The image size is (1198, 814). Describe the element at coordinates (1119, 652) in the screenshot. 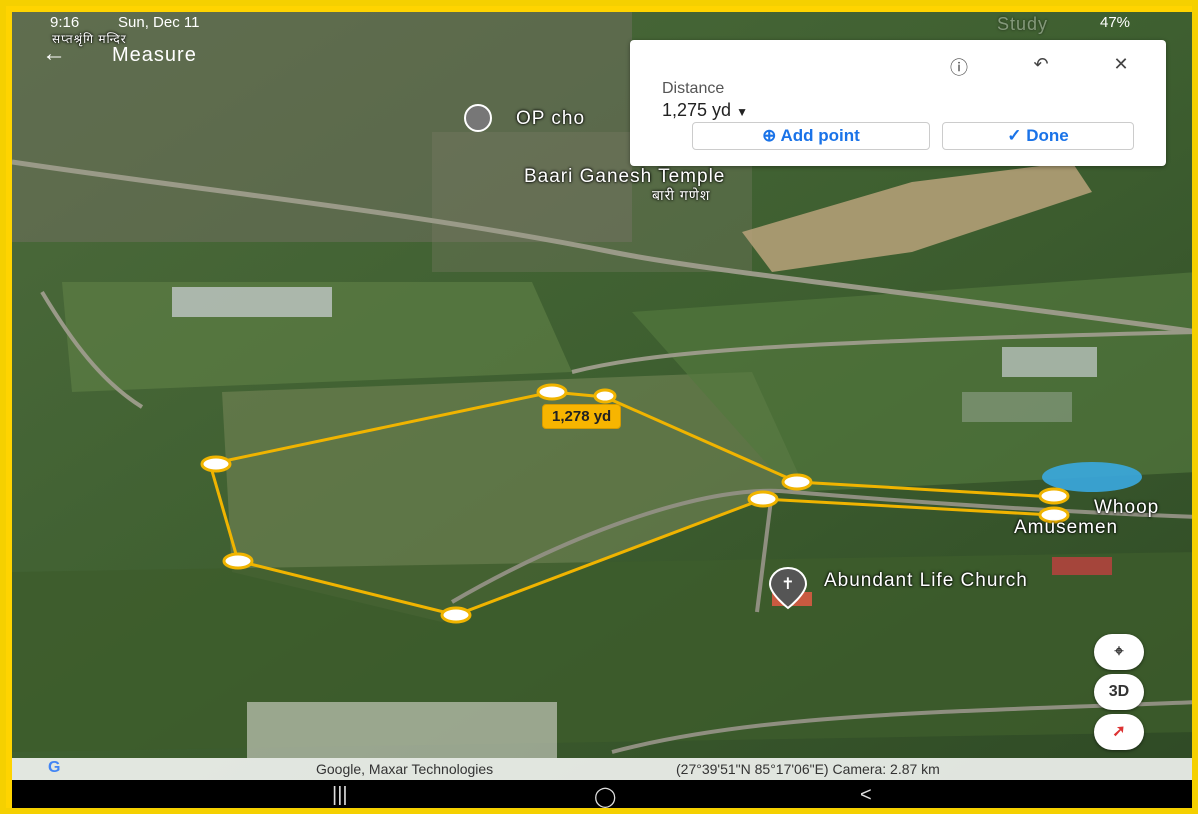

I see `my-location-icon: ⌖` at that location.